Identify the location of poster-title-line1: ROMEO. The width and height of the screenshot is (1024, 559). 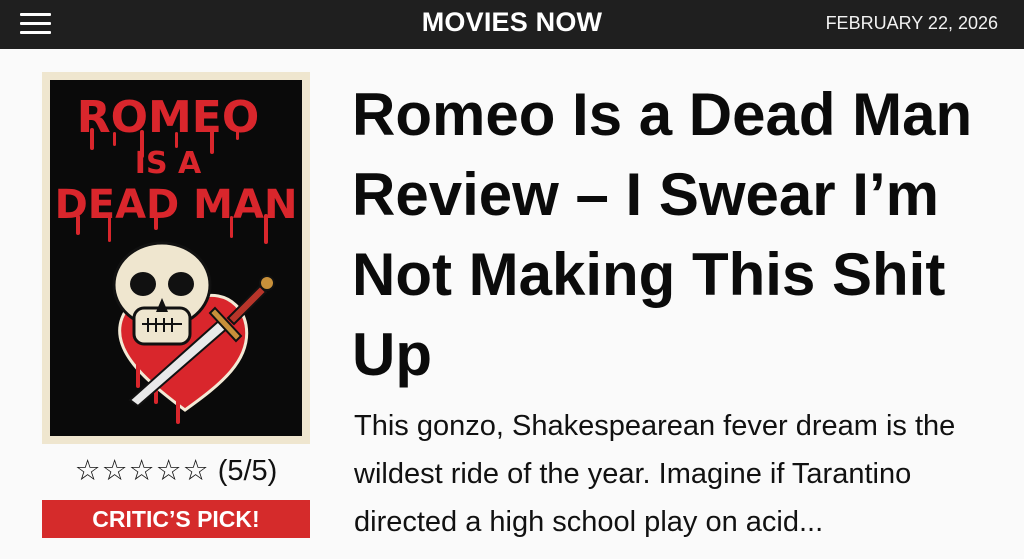
(168, 117).